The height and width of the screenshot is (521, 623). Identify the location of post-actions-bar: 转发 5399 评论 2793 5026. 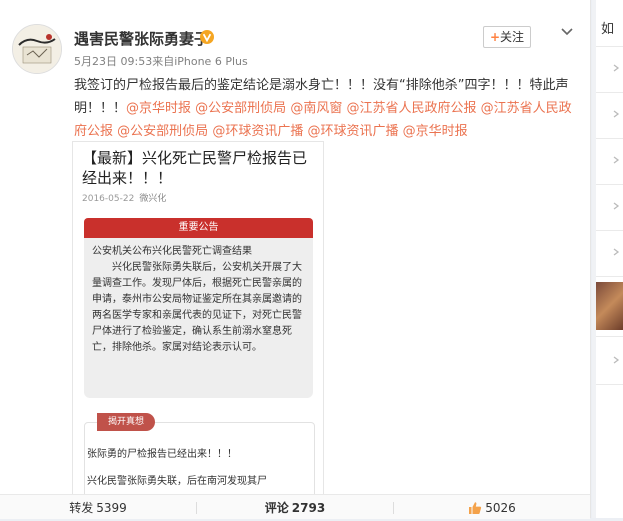
(295, 506).